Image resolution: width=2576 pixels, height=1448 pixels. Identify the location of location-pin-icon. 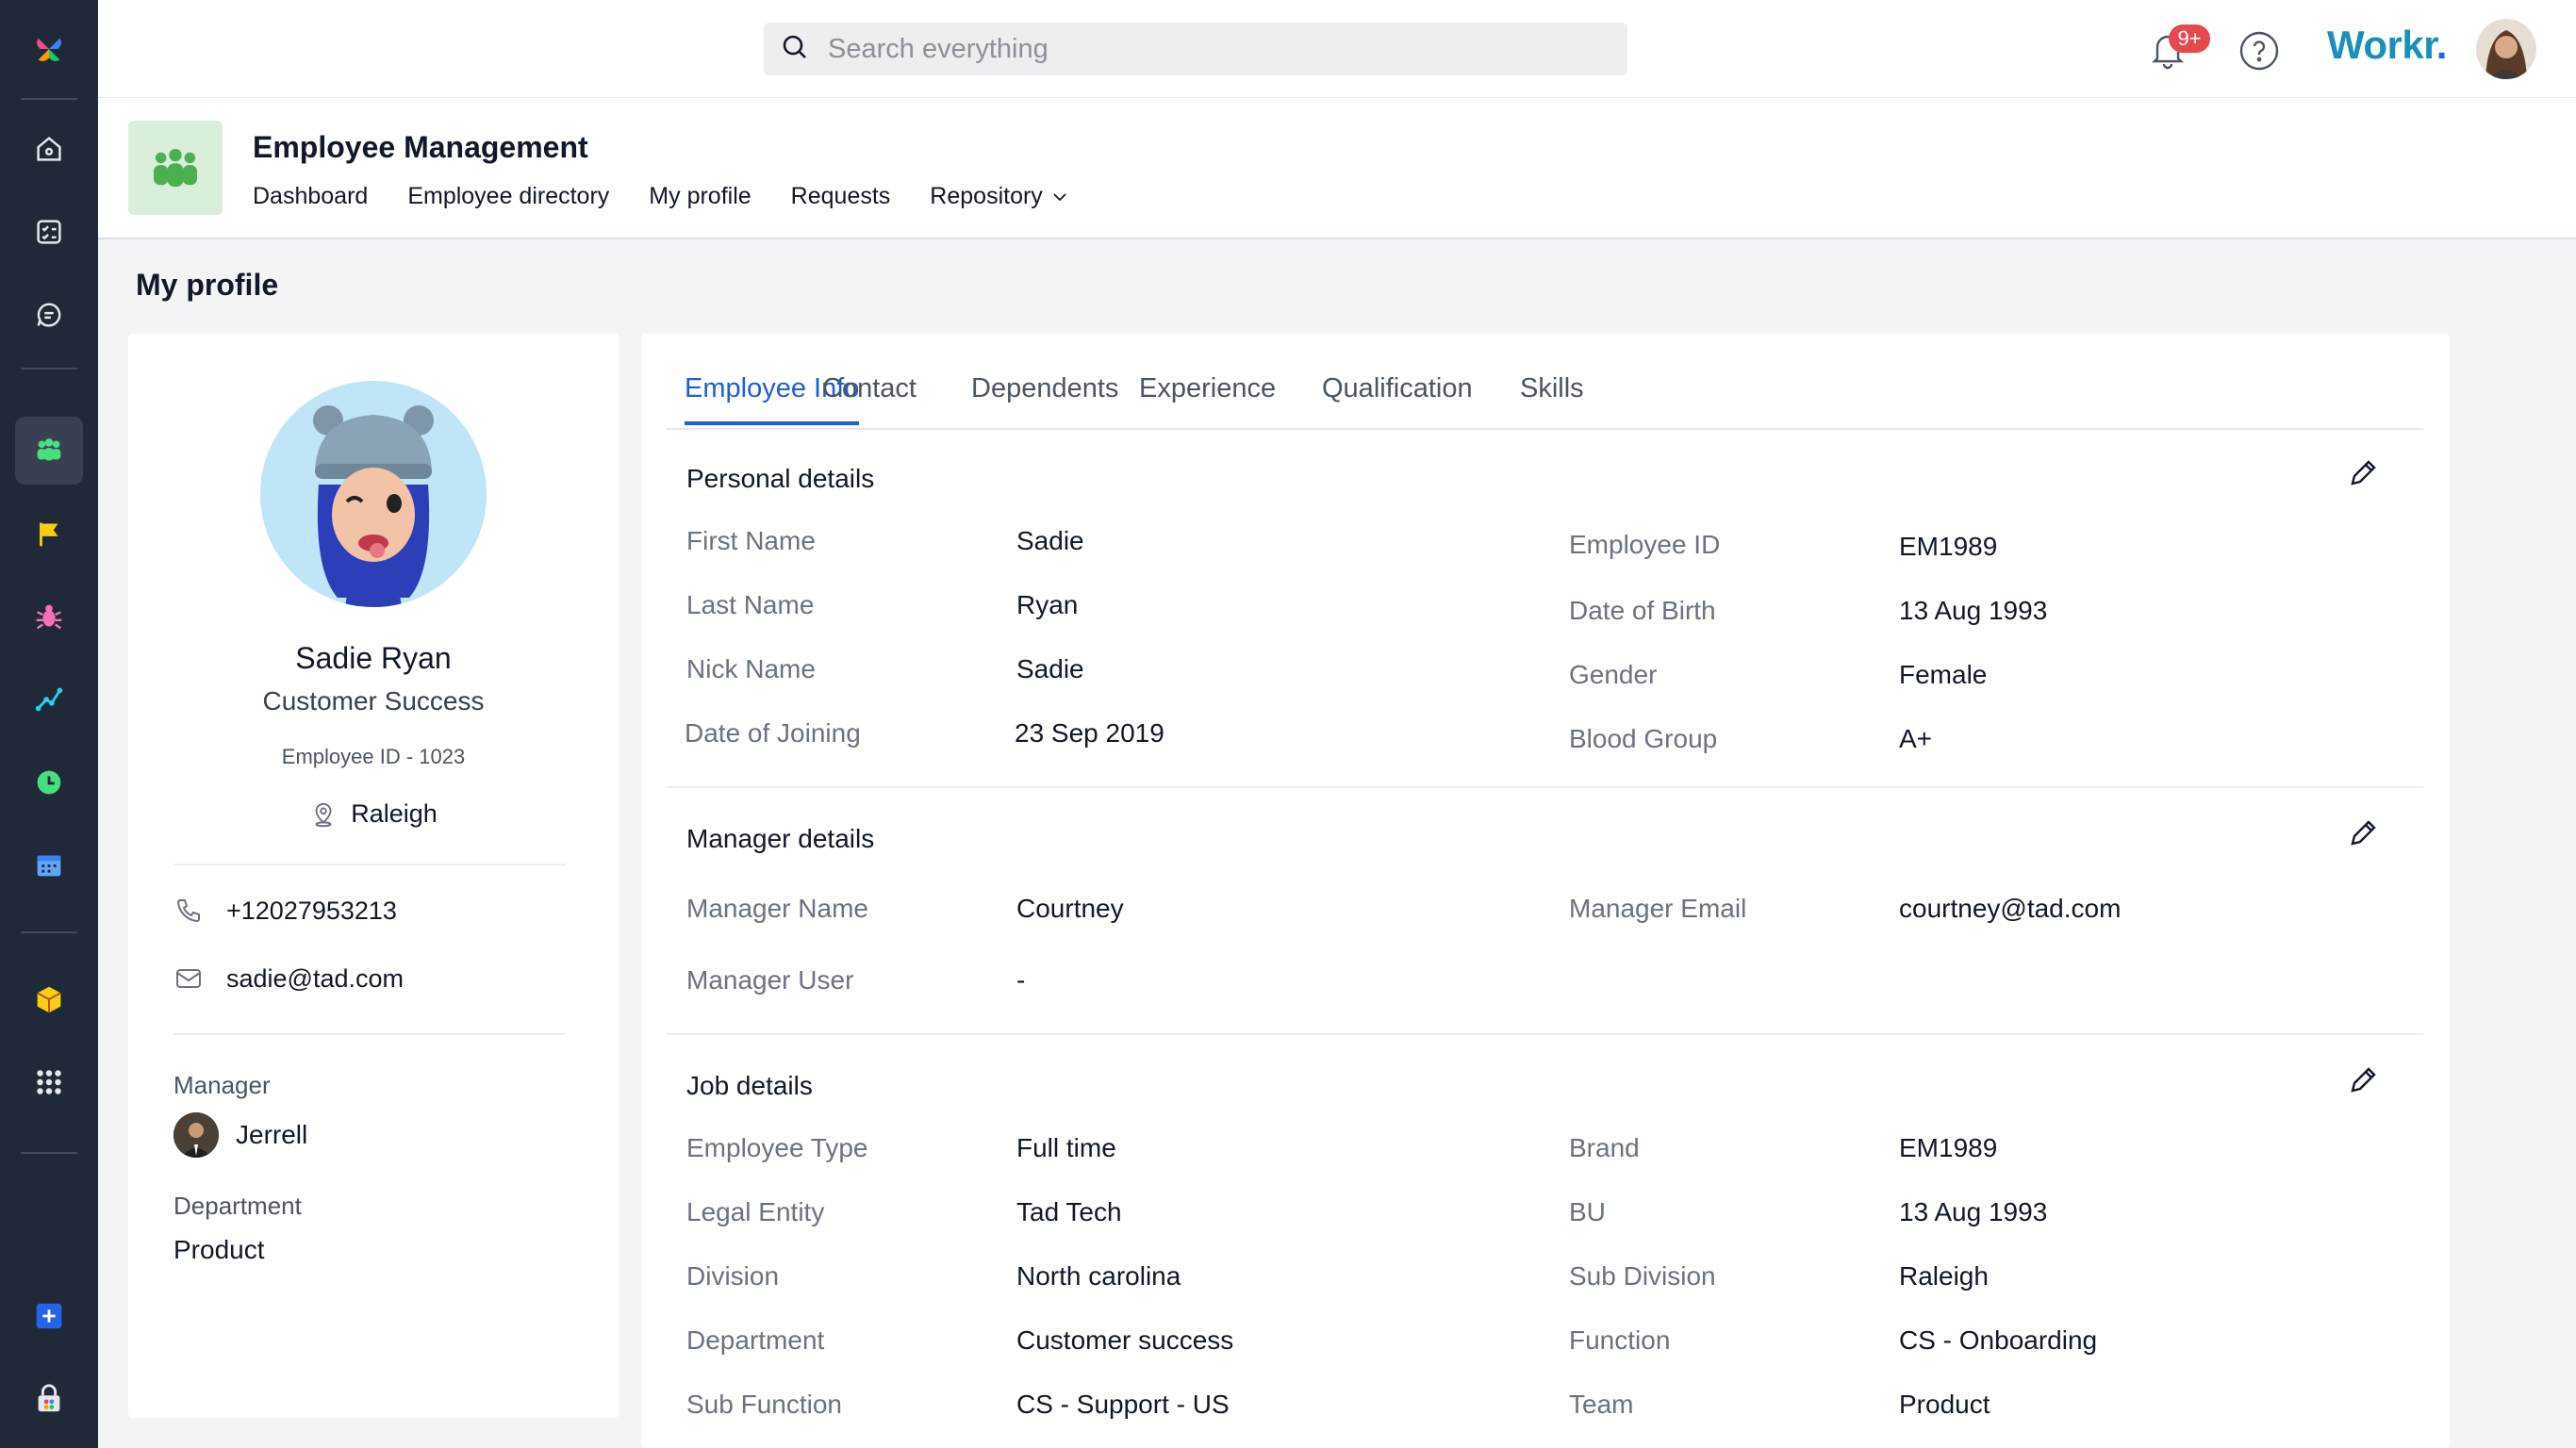
(323, 814).